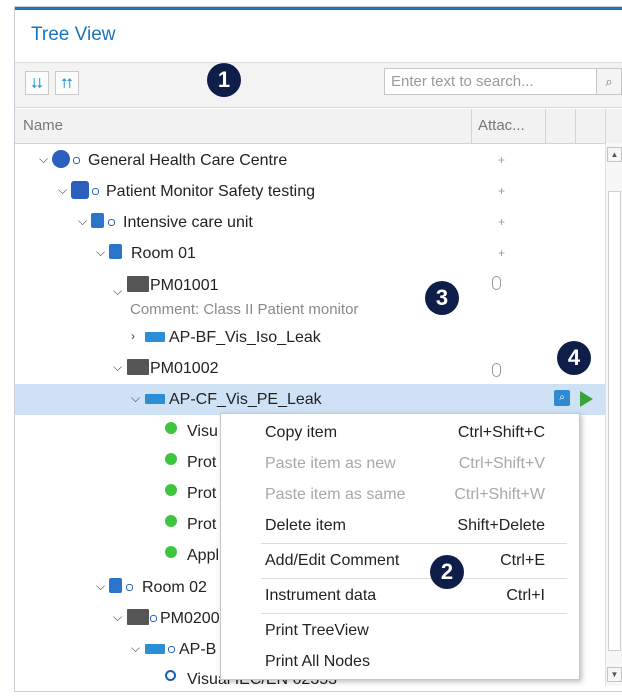 This screenshot has height=696, width=622. I want to click on organization-icon, so click(61, 159).